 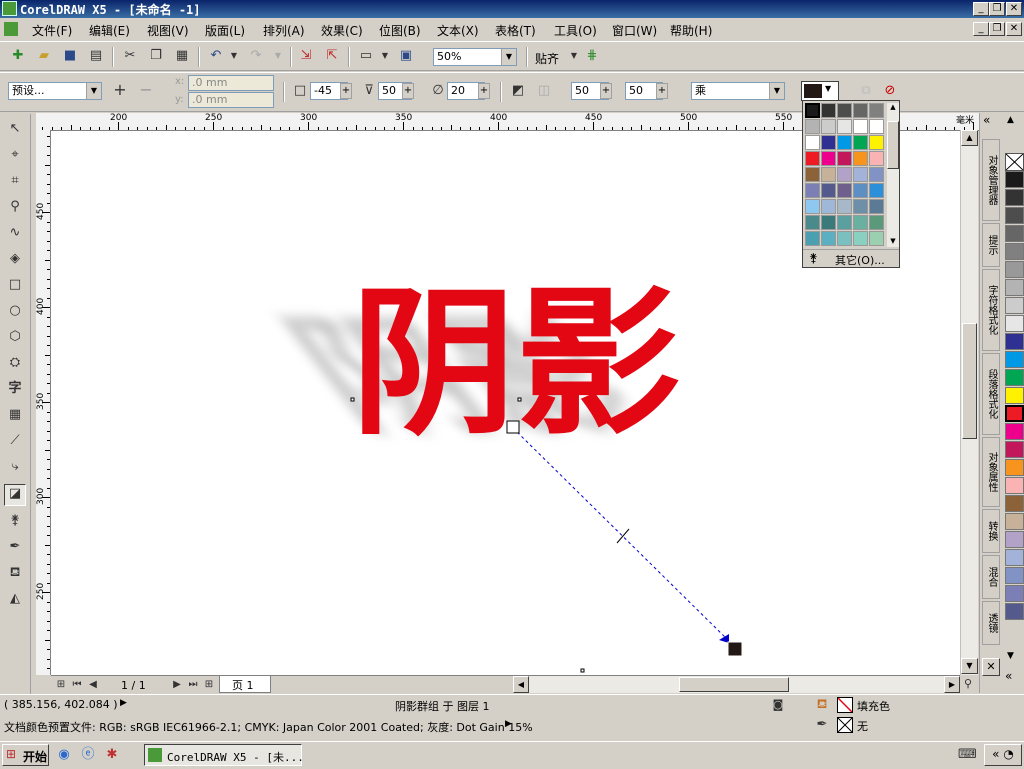 What do you see at coordinates (968, 684) in the screenshot?
I see `zoom-navigator-icon: ⚲` at bounding box center [968, 684].